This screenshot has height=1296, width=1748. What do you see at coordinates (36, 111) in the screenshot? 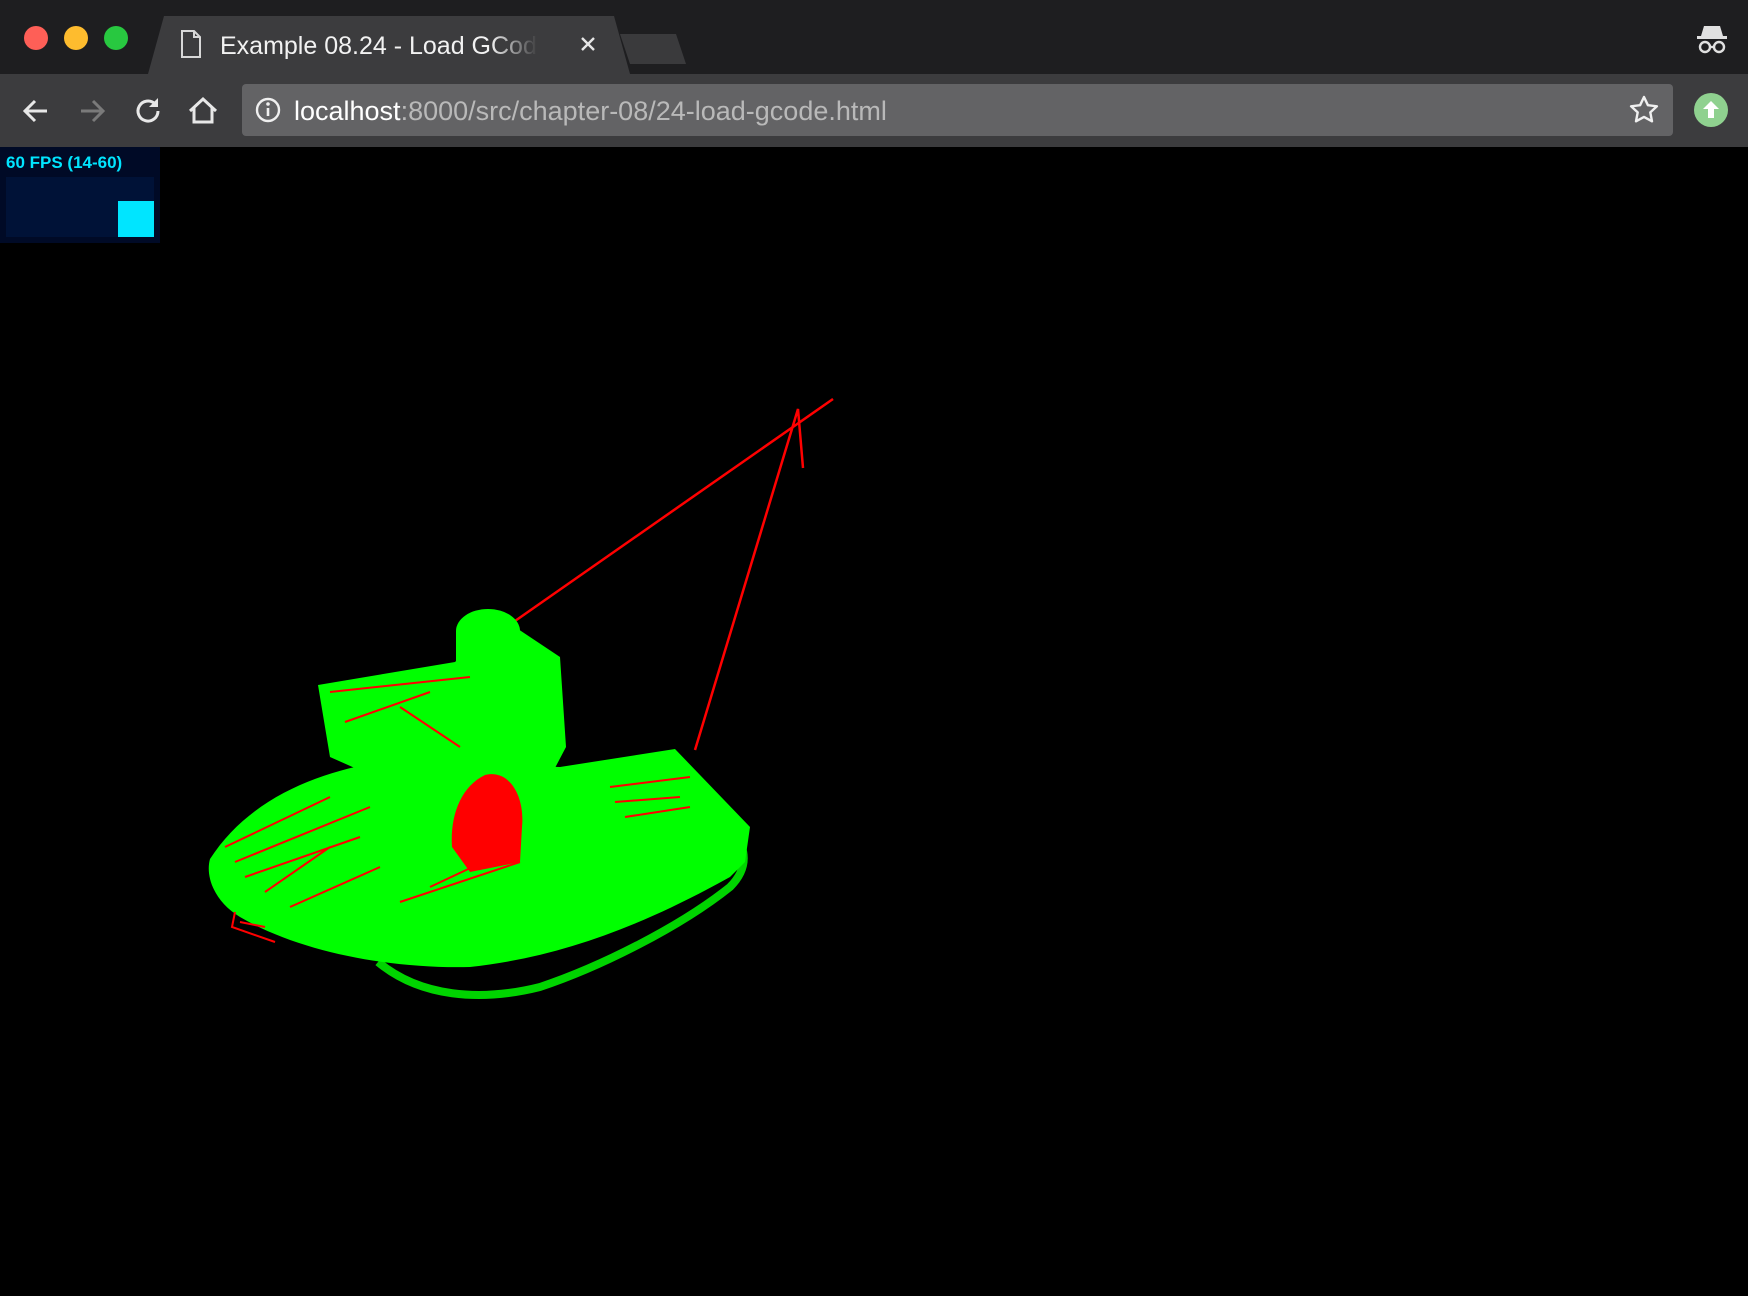
I see `arrow-left-icon` at bounding box center [36, 111].